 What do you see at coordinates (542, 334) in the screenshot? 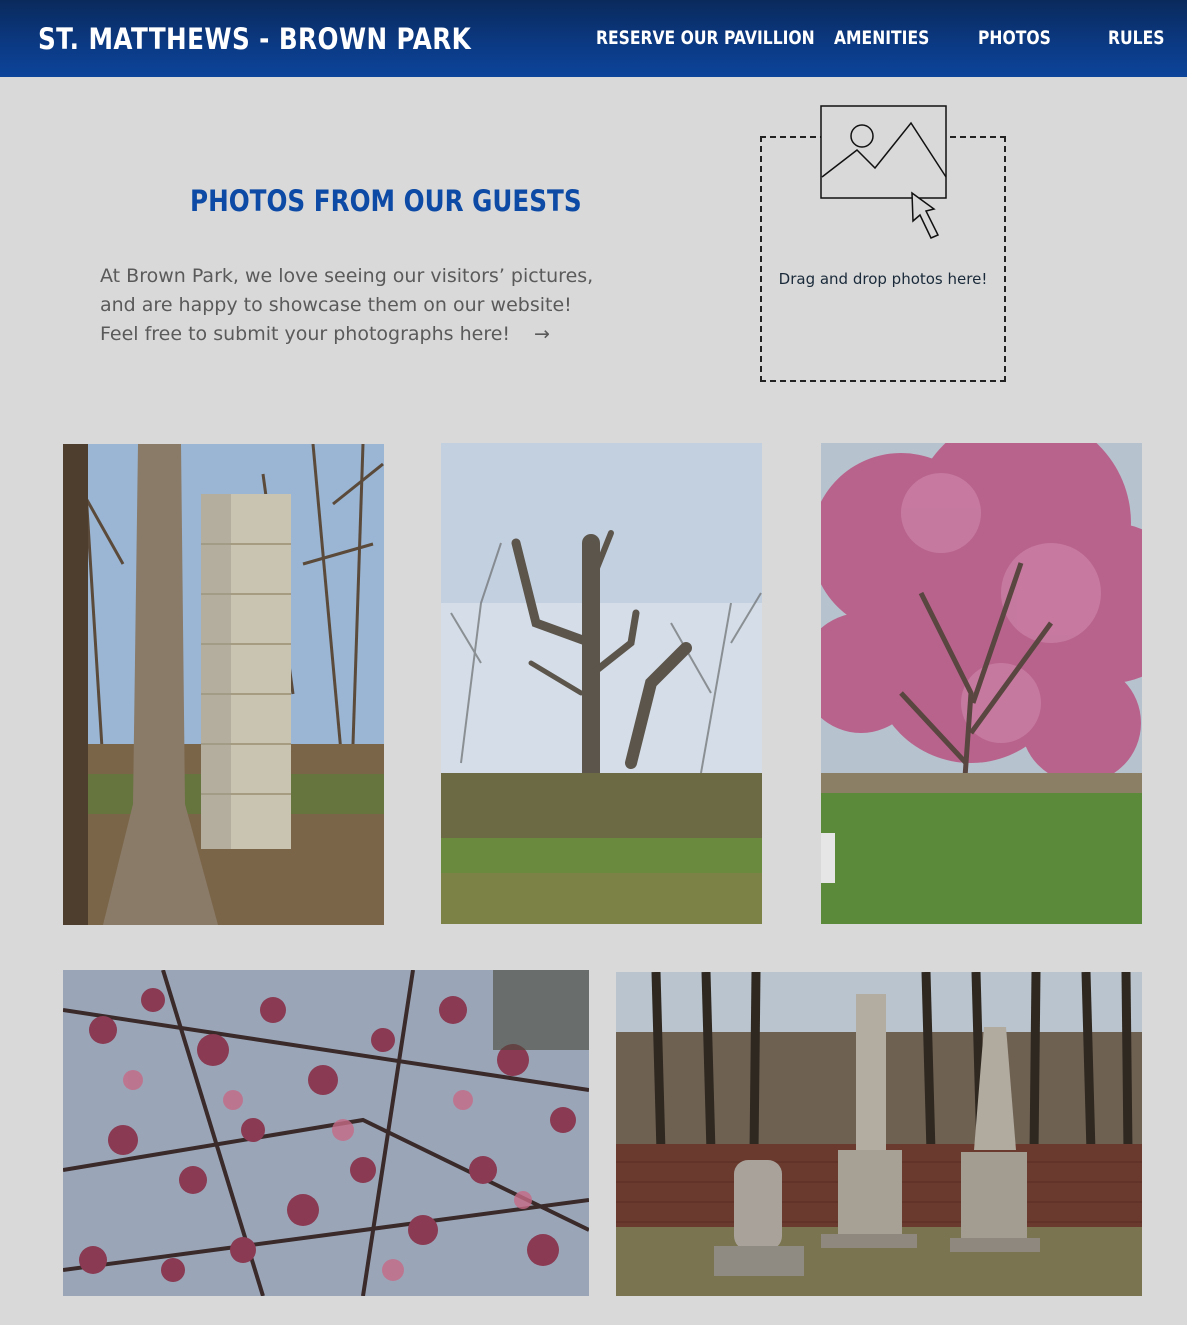
I see `arrow-right-icon: →` at bounding box center [542, 334].